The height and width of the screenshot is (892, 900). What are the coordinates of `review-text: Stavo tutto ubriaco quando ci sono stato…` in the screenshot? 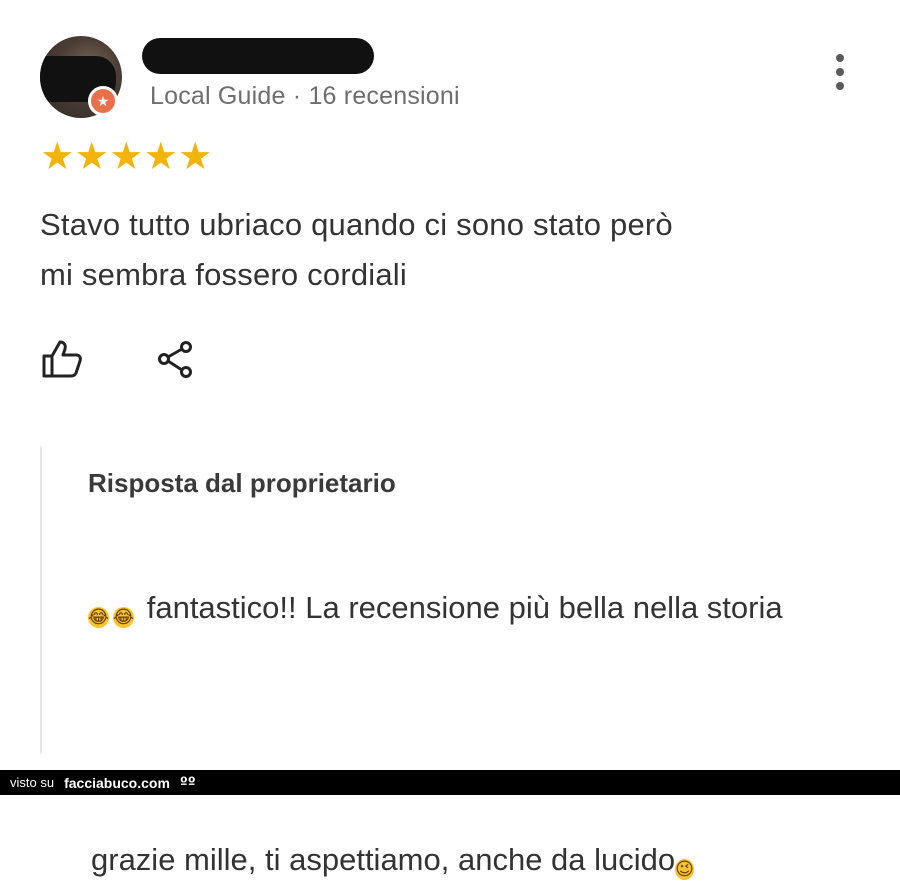 It's located at (430, 250).